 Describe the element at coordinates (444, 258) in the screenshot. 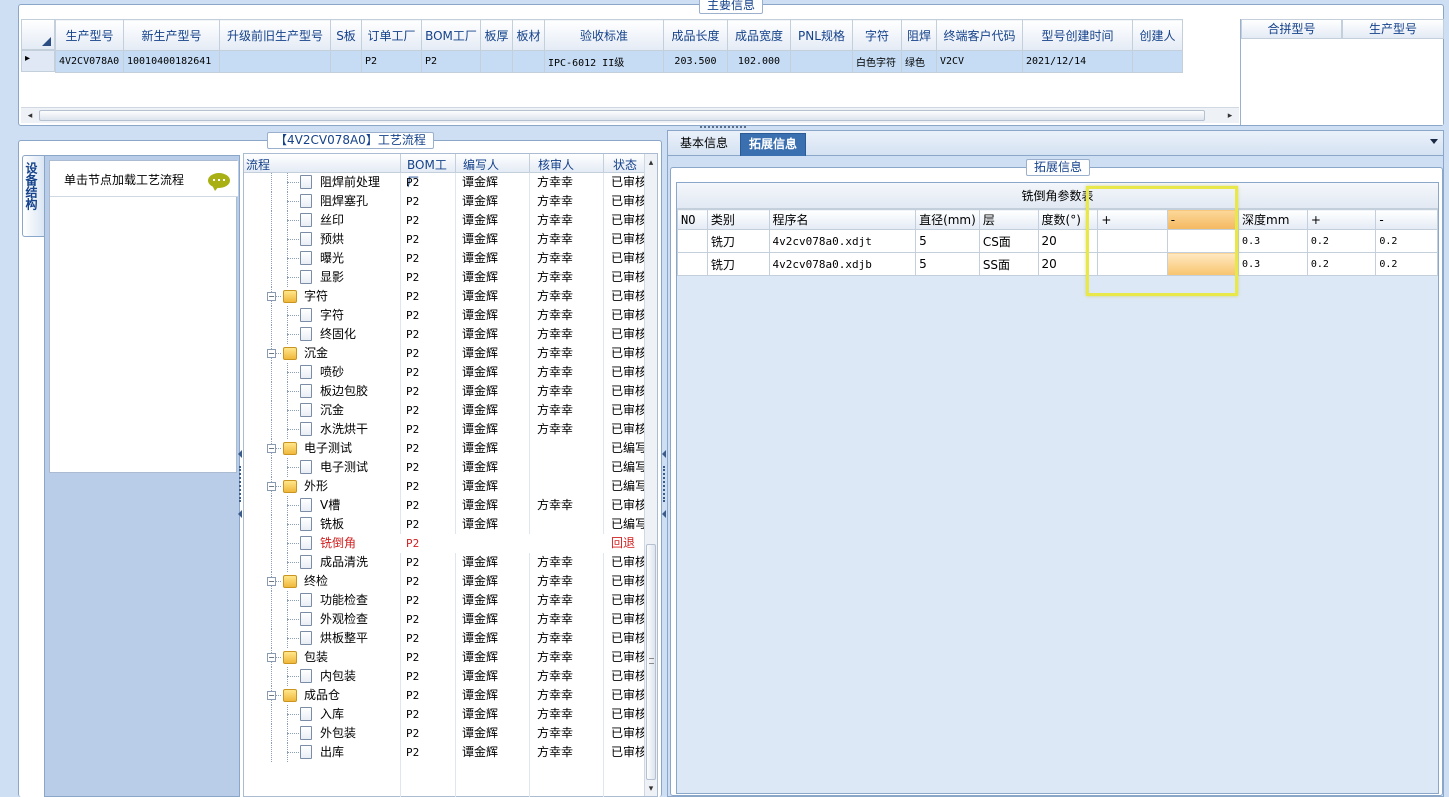

I see `tree-row: 曝光 P2 谭金辉 方幸幸 已审核` at that location.